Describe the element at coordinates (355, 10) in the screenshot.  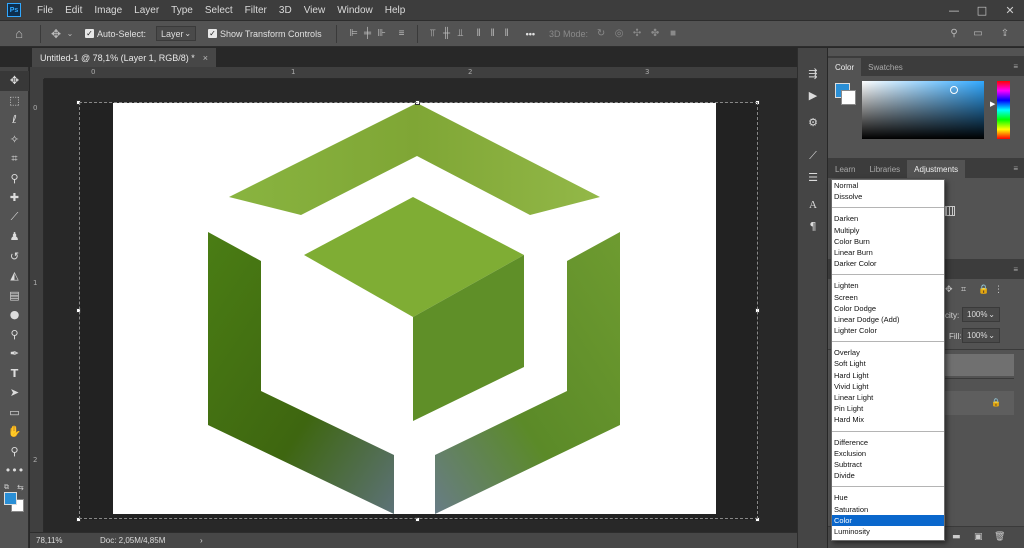
I see `menu-window: Window` at that location.